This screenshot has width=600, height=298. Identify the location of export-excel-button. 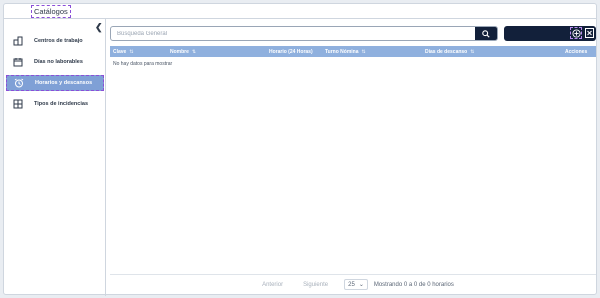
(589, 33).